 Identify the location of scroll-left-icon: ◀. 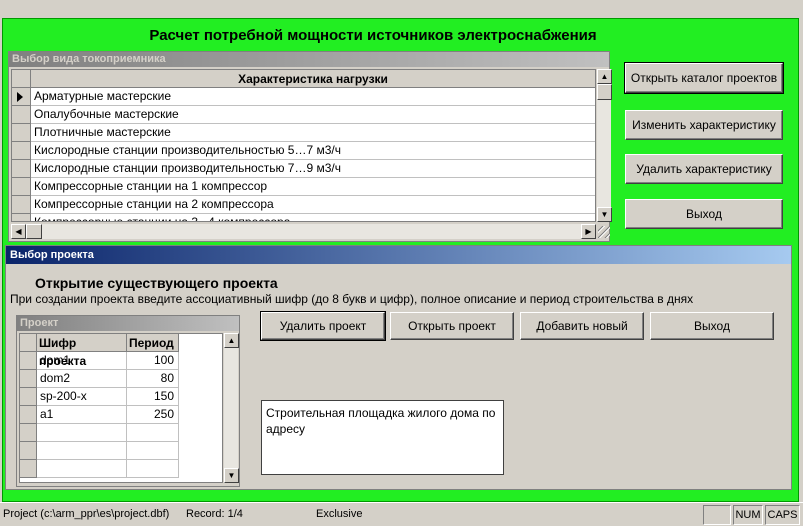
(18, 231).